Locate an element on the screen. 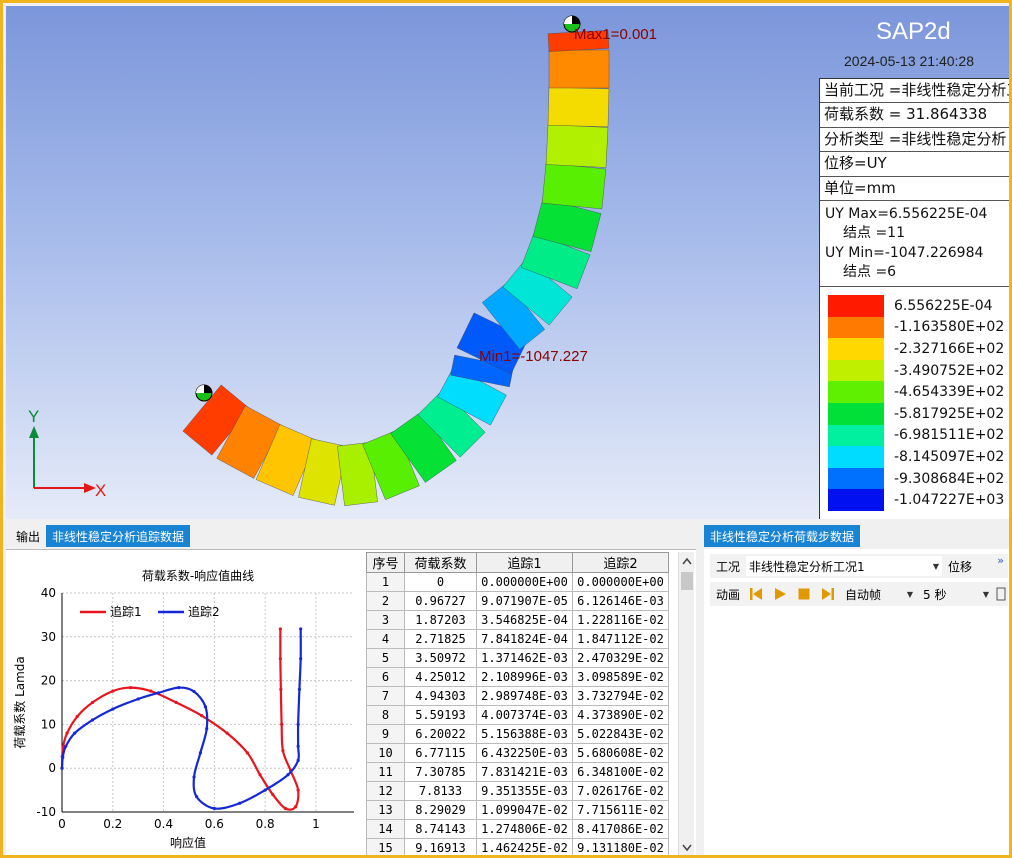 Image resolution: width=1012 pixels, height=858 pixels. frame-mode-value: 自动帧 is located at coordinates (863, 594).